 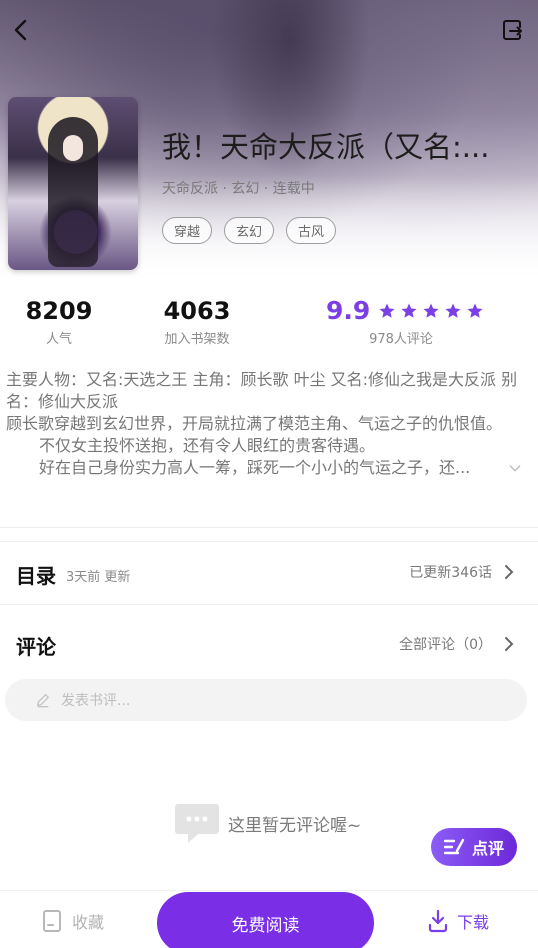 I want to click on chevron-down-icon, so click(x=515, y=468).